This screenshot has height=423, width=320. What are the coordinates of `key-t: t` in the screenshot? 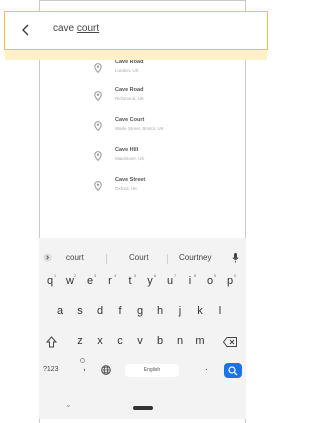 It's located at (130, 281).